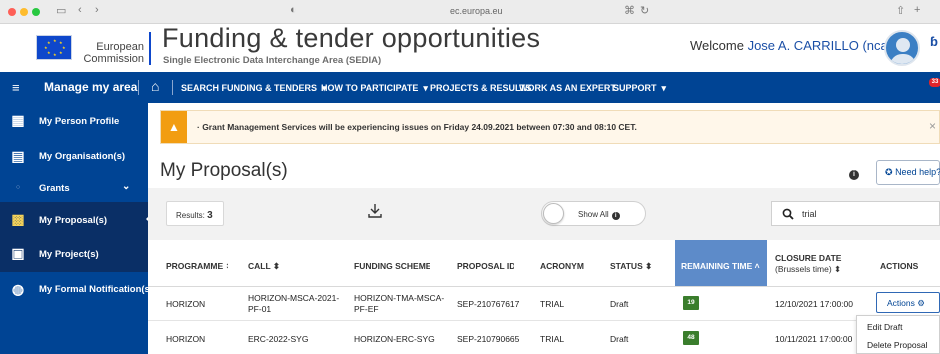 Image resolution: width=940 pixels, height=354 pixels. I want to click on column-header-closure-date: CLOSURE DATE (Brussels time) ⬍, so click(819, 263).